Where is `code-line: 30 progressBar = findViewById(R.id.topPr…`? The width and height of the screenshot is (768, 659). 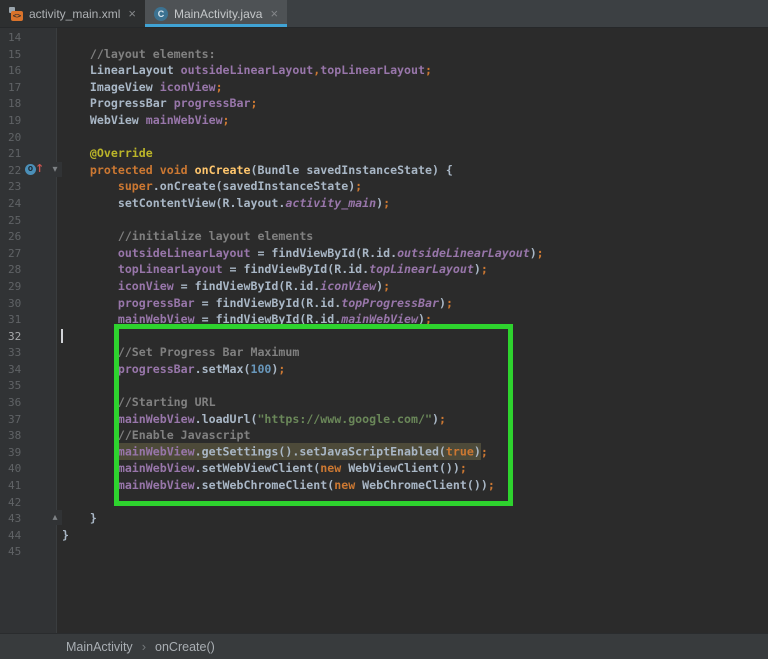 code-line: 30 progressBar = findViewById(R.id.topPr… is located at coordinates (384, 303).